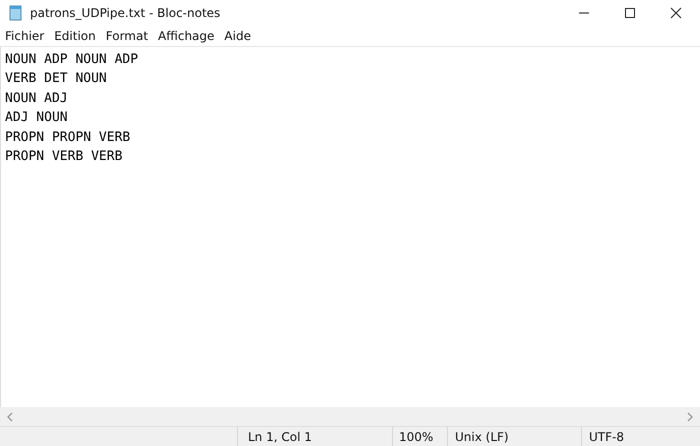  I want to click on window-title: patrons_UDPipe.txt - Bloc-notes, so click(125, 13).